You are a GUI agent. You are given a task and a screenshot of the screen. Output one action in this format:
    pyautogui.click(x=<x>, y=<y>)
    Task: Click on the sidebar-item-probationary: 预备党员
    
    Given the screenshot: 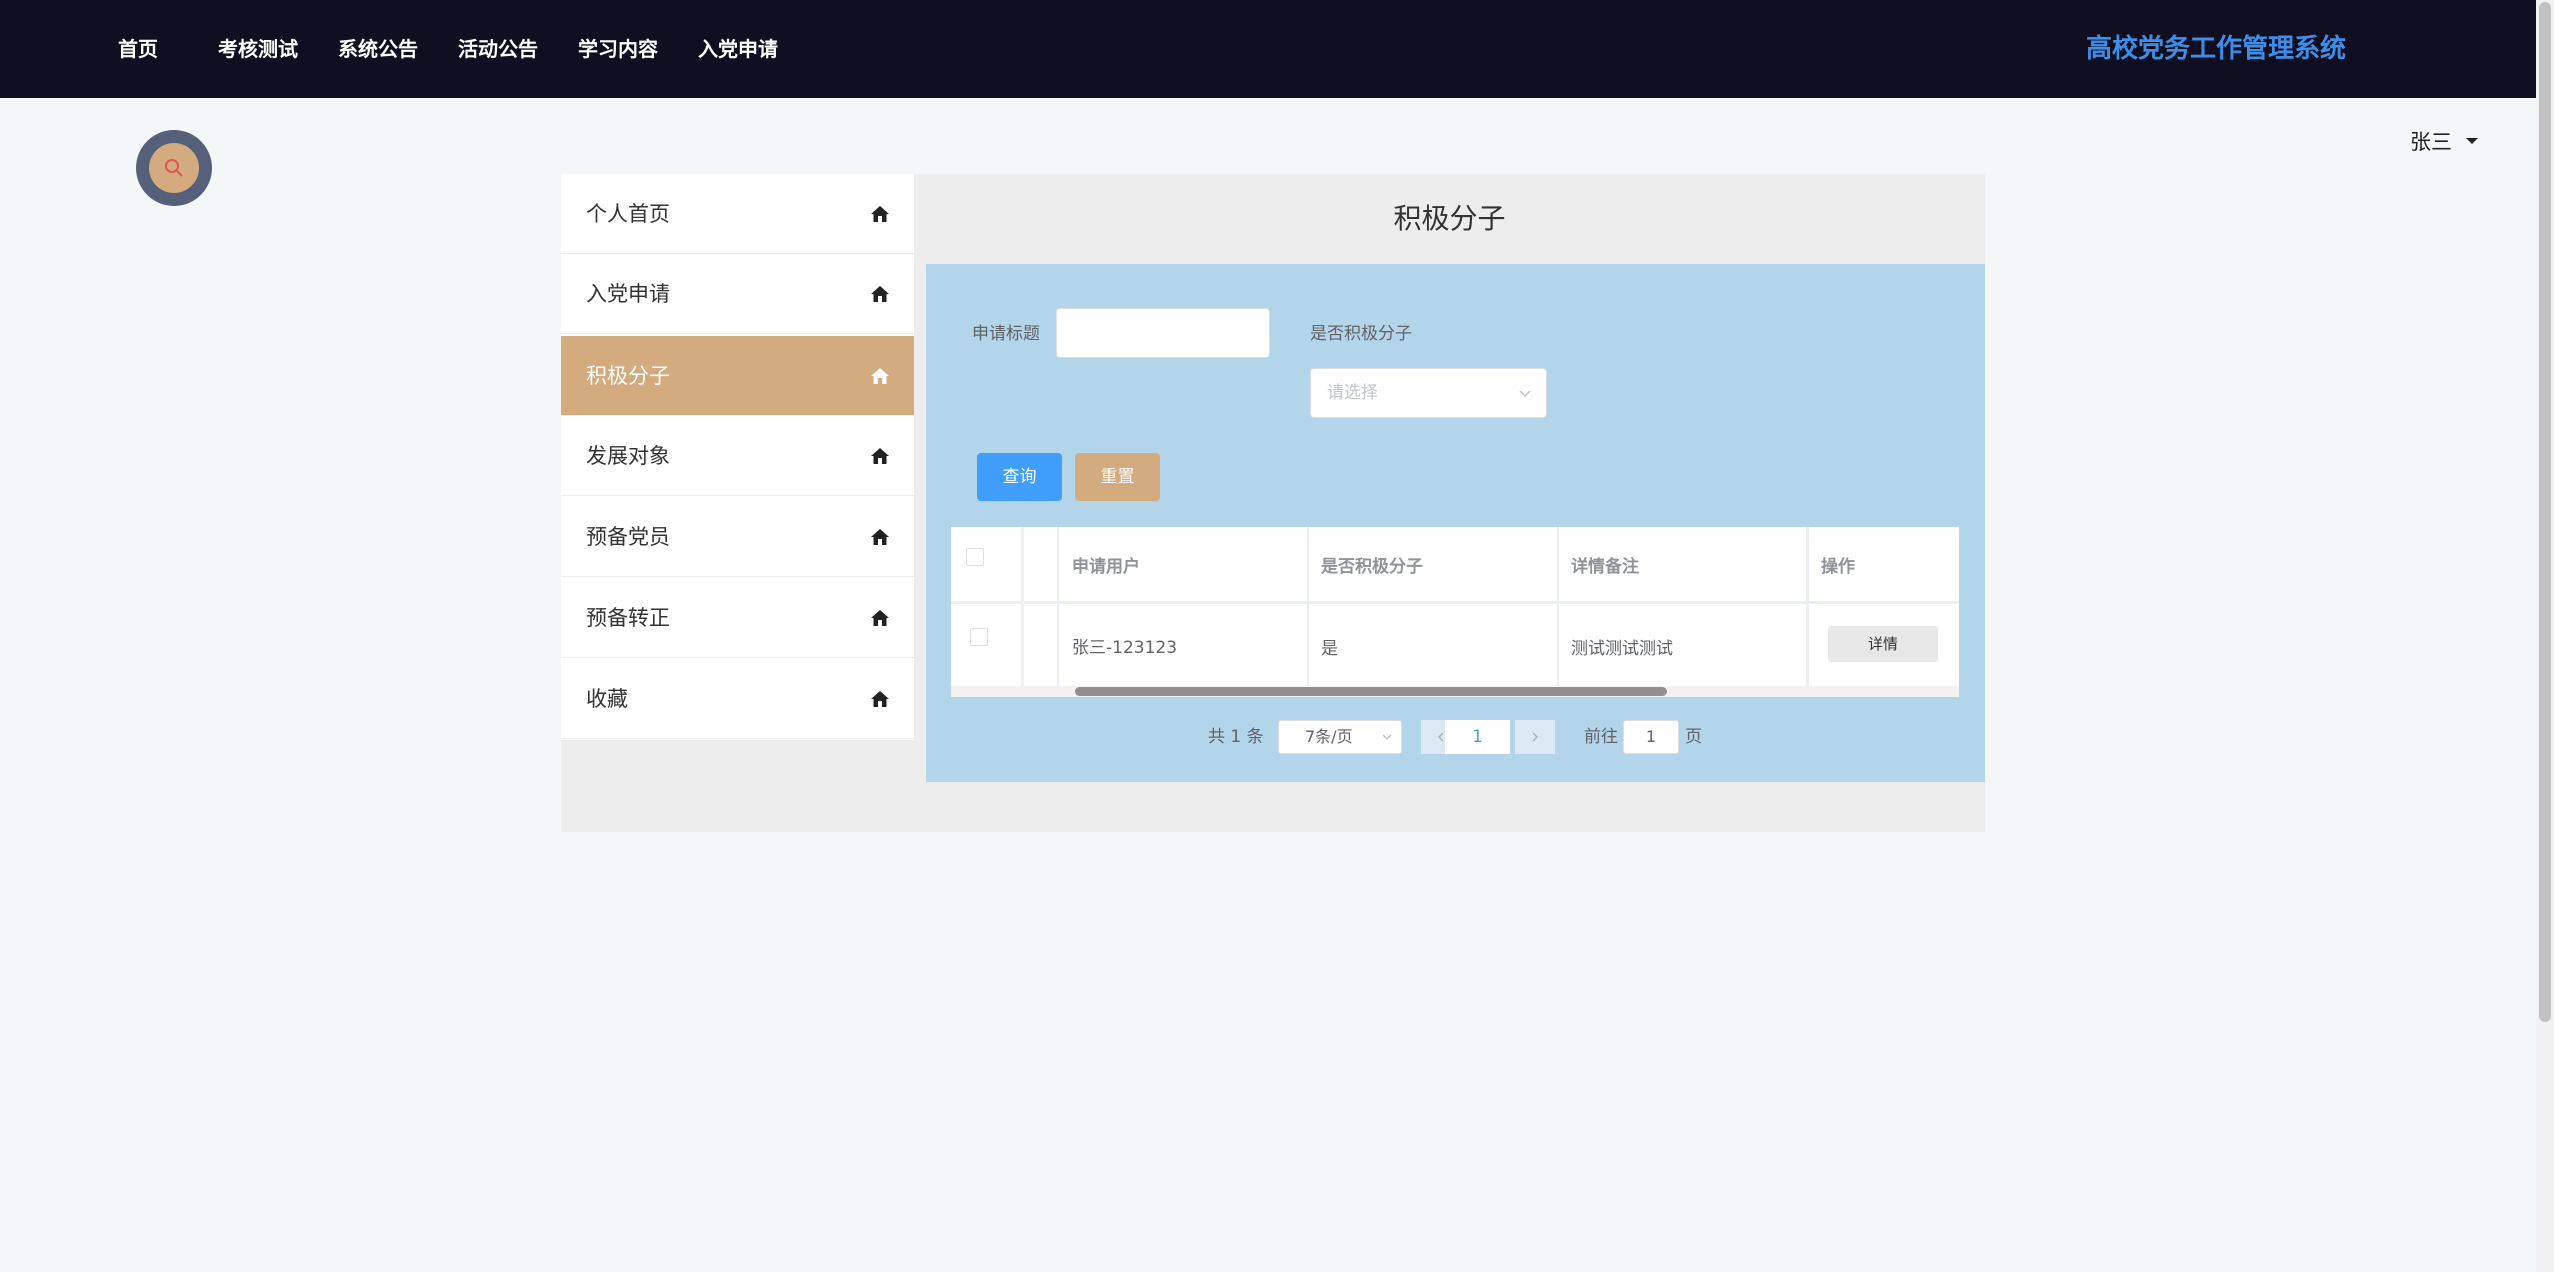 What is the action you would take?
    pyautogui.click(x=737, y=537)
    